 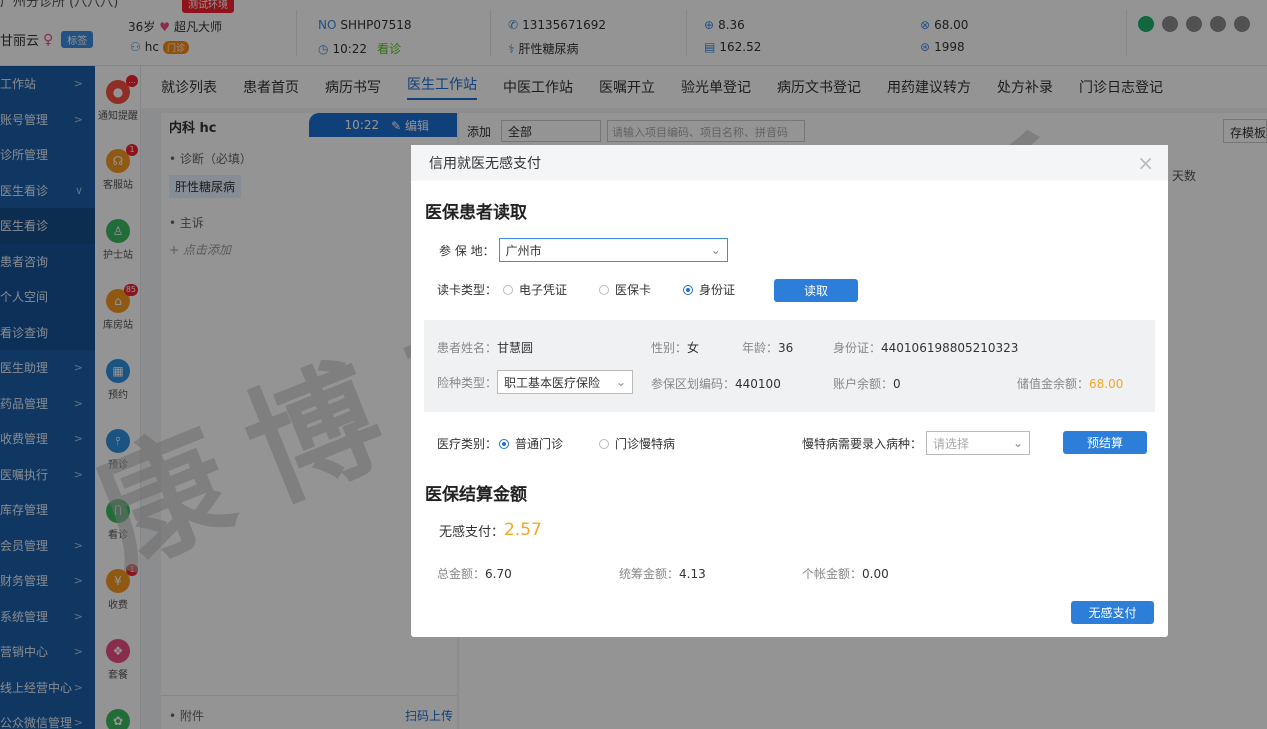 I want to click on radio-insurance-card: 医保卡, so click(x=625, y=289).